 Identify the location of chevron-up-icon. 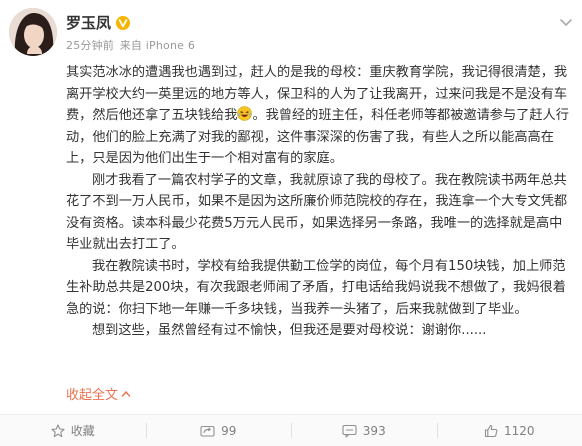
(126, 394).